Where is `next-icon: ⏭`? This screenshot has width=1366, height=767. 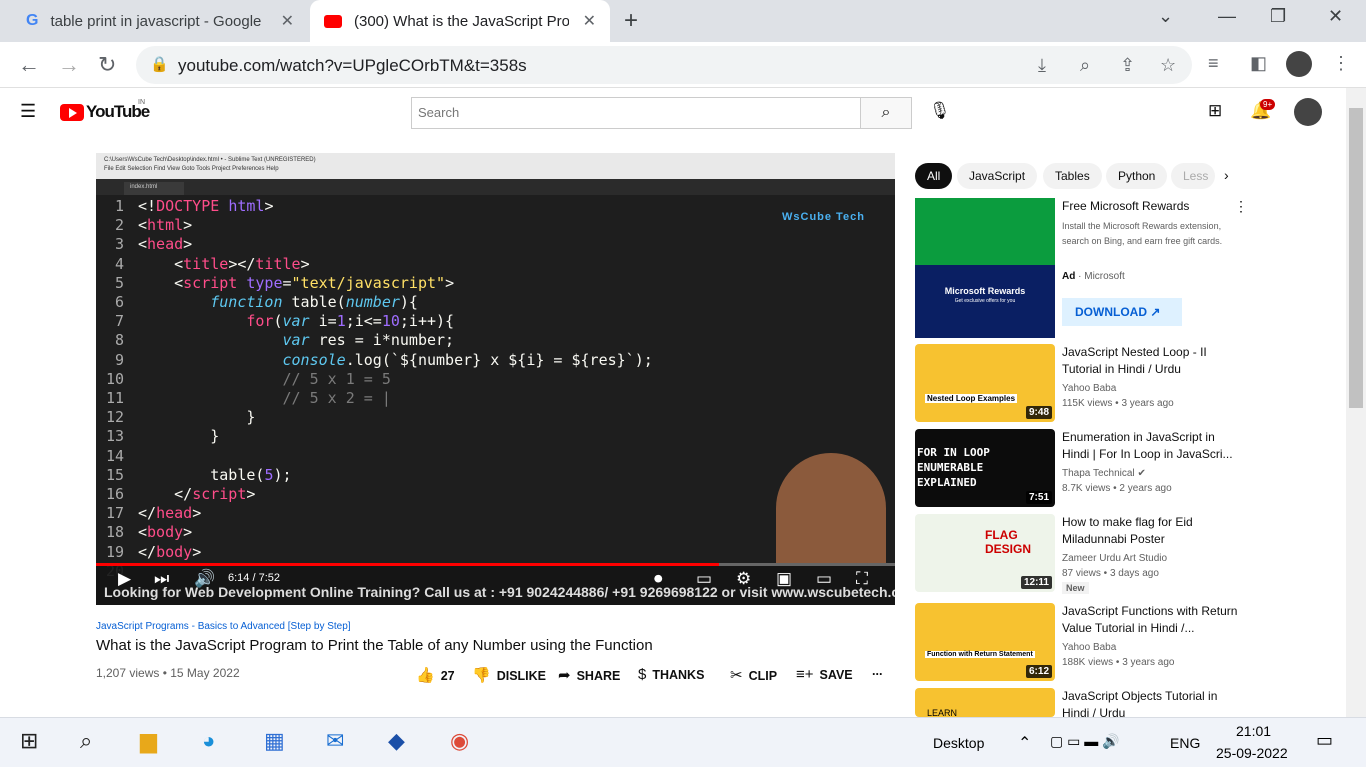
next-icon: ⏭ is located at coordinates (161, 579).